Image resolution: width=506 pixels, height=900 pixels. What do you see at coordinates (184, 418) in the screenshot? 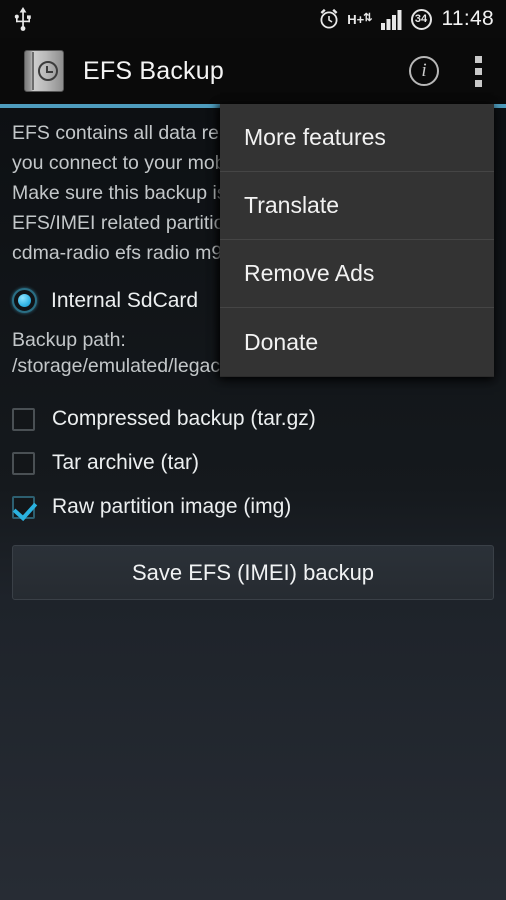
I see `checkbox-label: Compressed backup (tar.gz)` at bounding box center [184, 418].